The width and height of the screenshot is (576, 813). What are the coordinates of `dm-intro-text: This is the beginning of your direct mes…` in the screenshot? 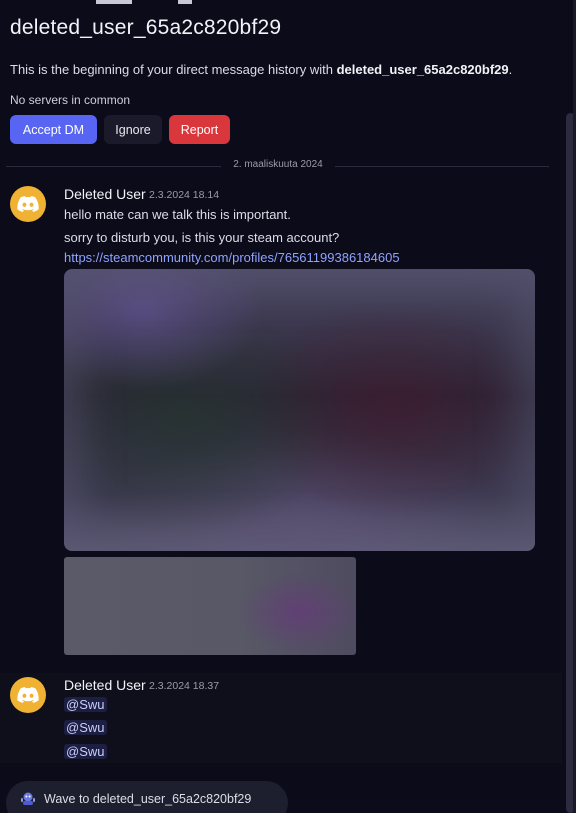 It's located at (261, 69).